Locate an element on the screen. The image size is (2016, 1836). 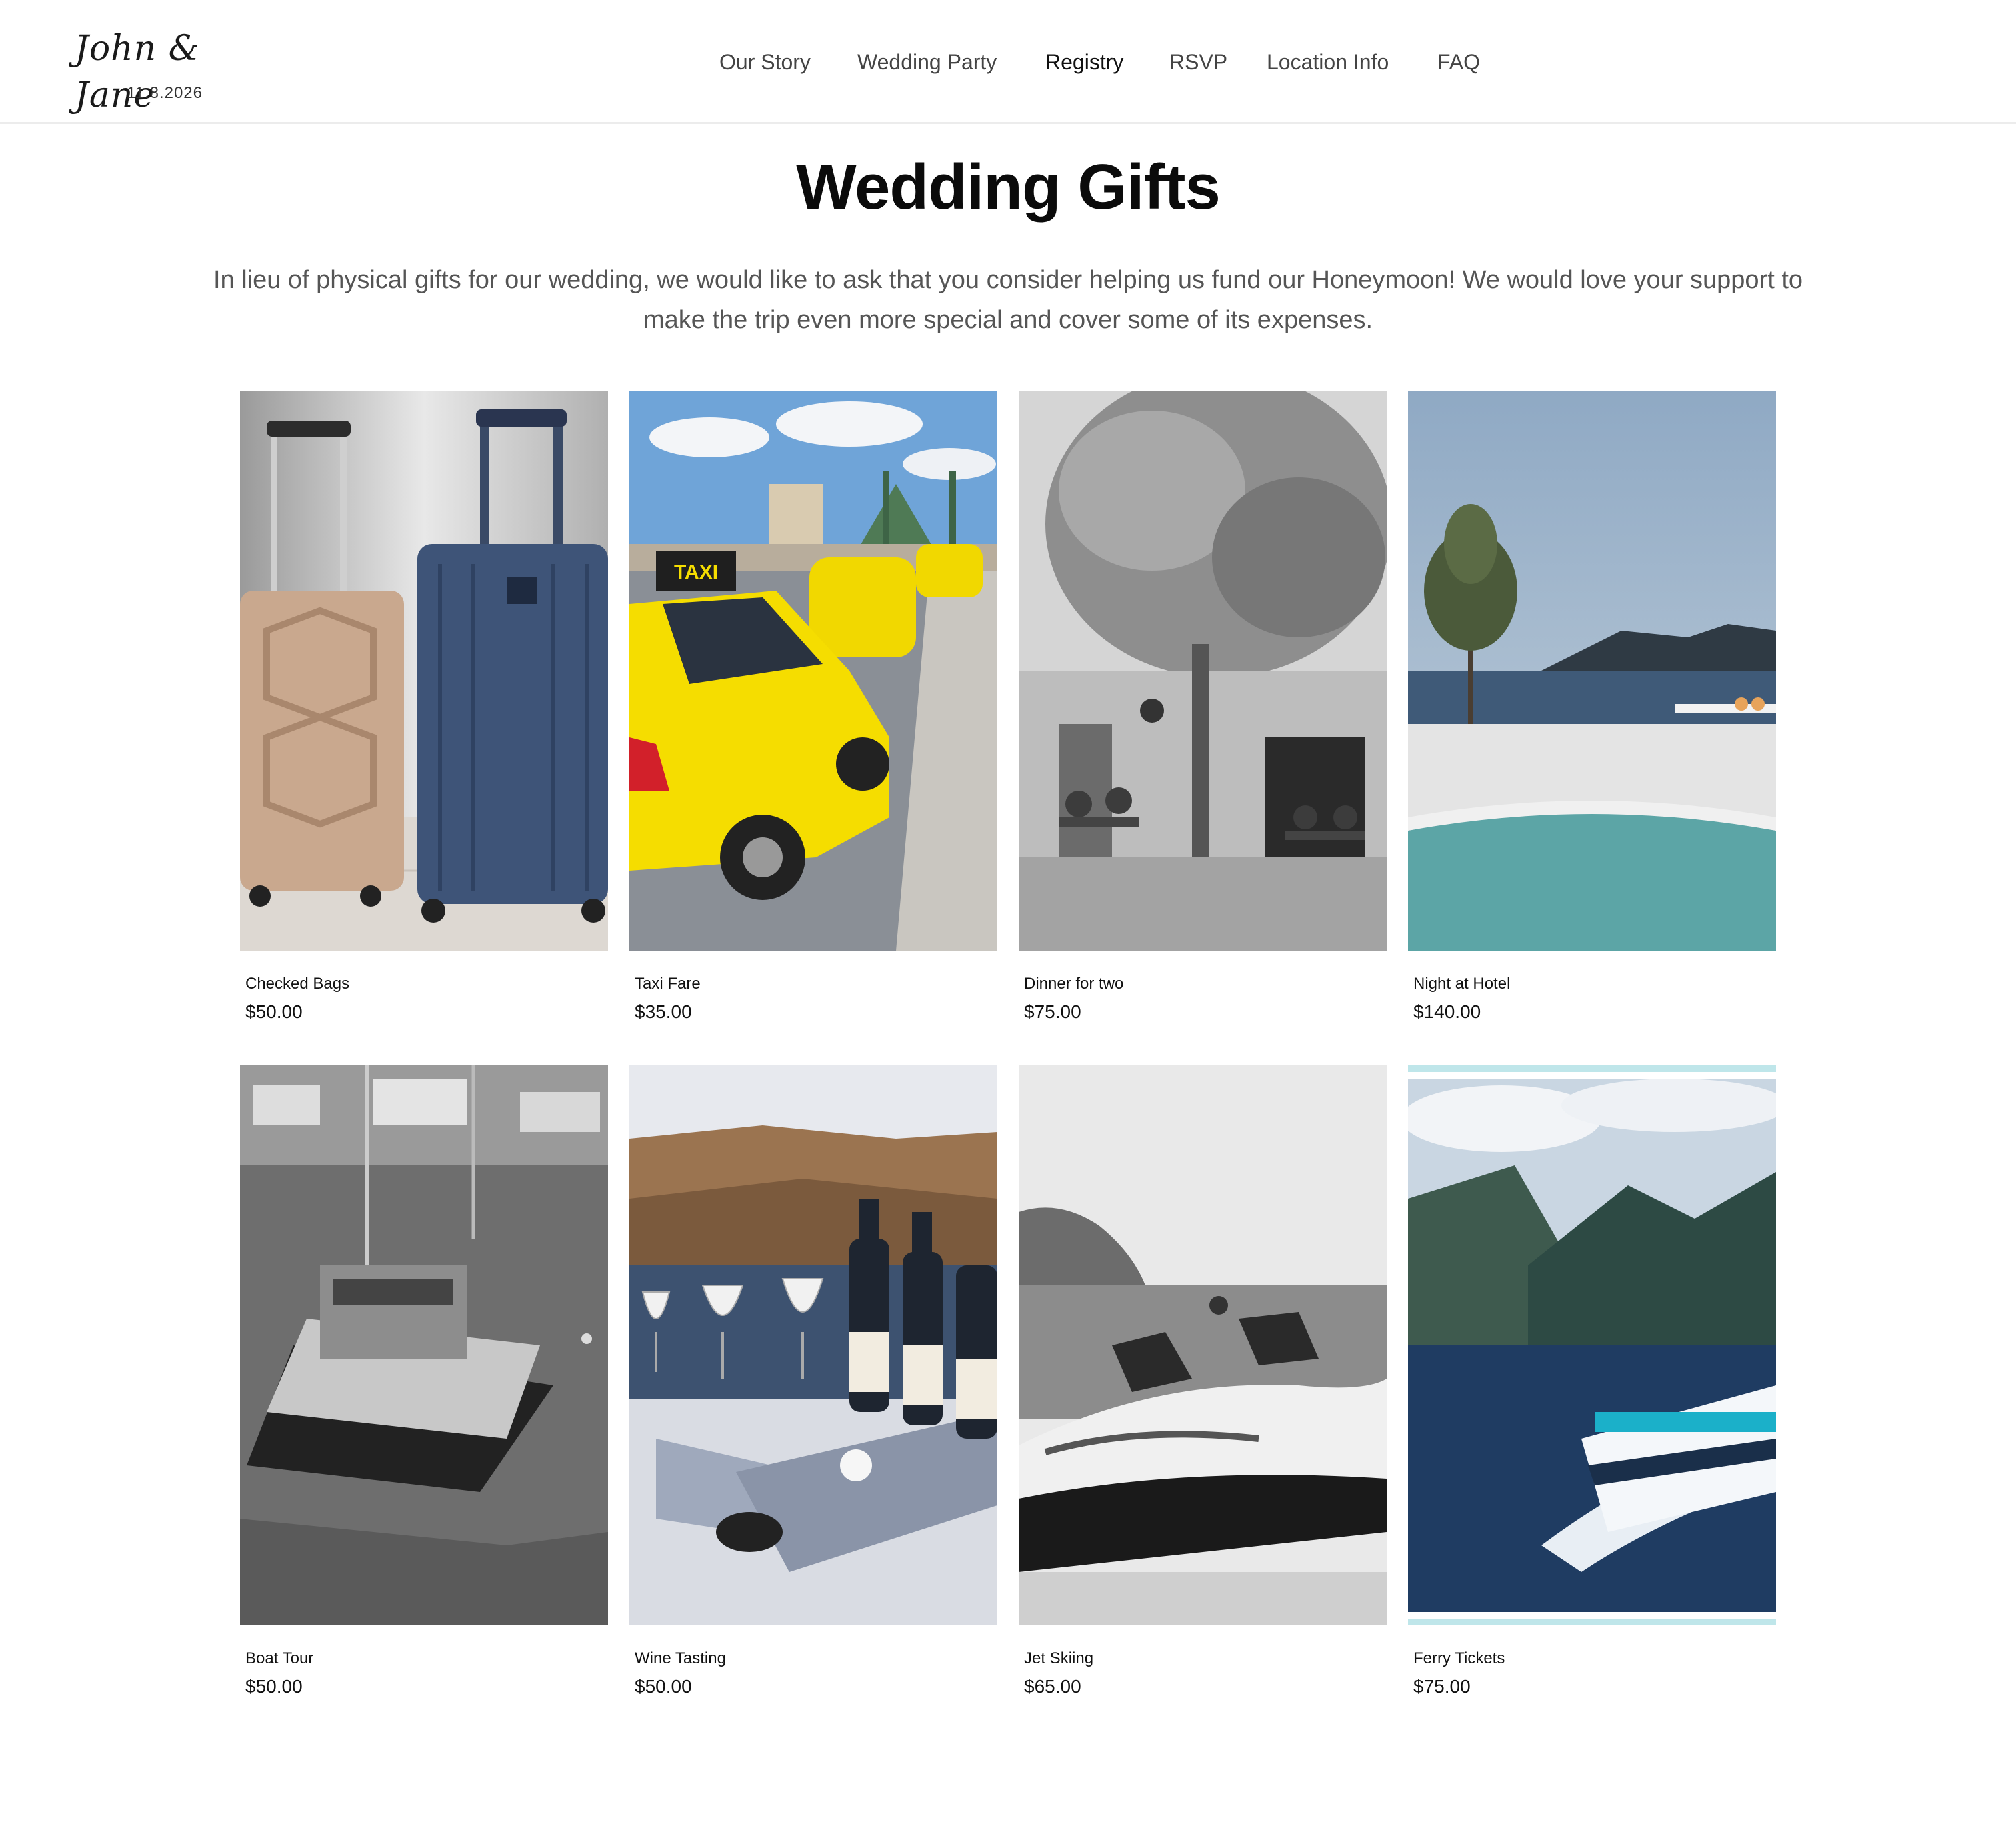
gift-name: Jet Skiing is located at coordinates (1059, 1658).